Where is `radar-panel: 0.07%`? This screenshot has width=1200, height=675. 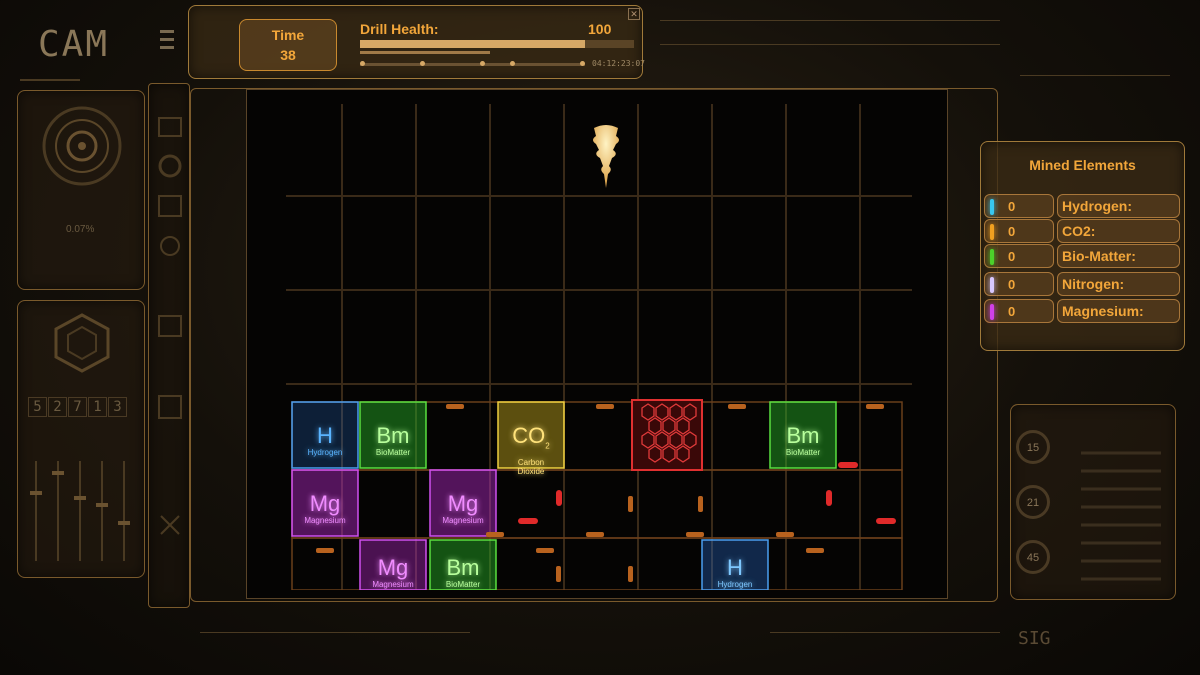 radar-panel: 0.07% is located at coordinates (81, 190).